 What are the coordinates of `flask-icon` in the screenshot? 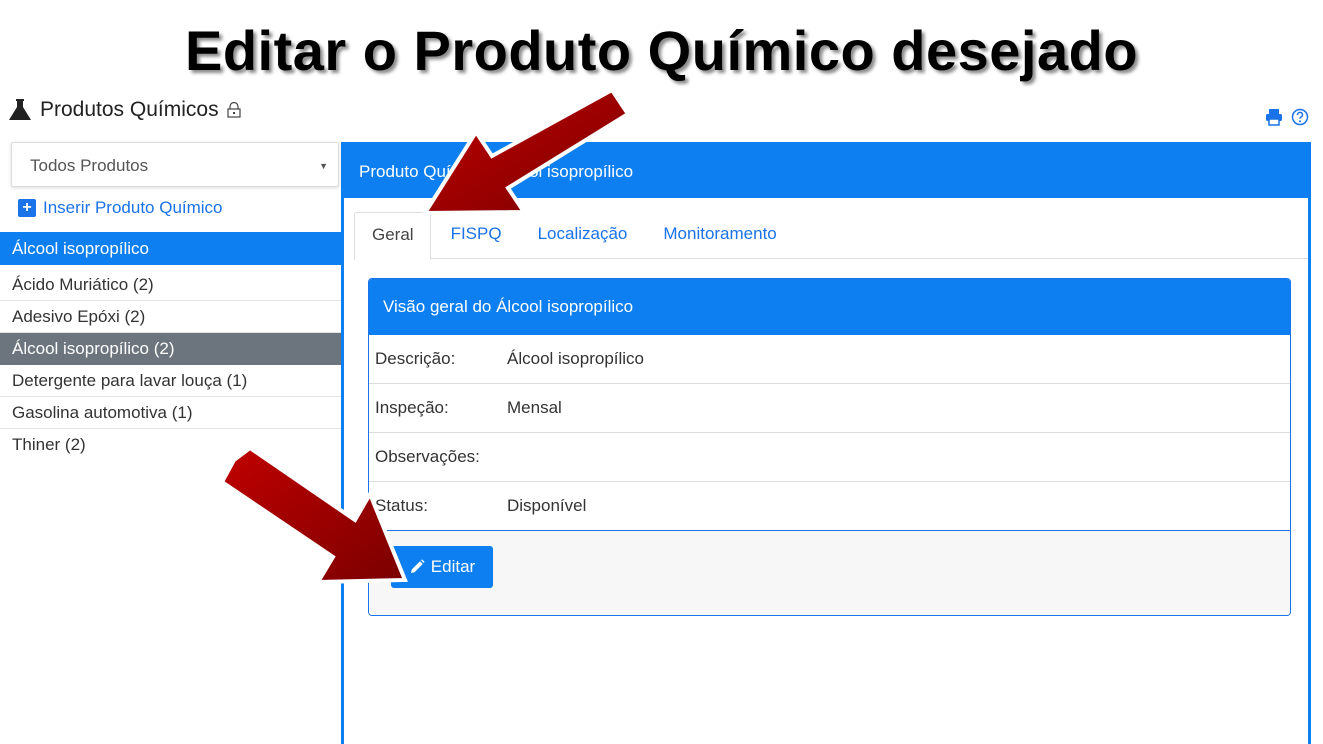 It's located at (20, 109).